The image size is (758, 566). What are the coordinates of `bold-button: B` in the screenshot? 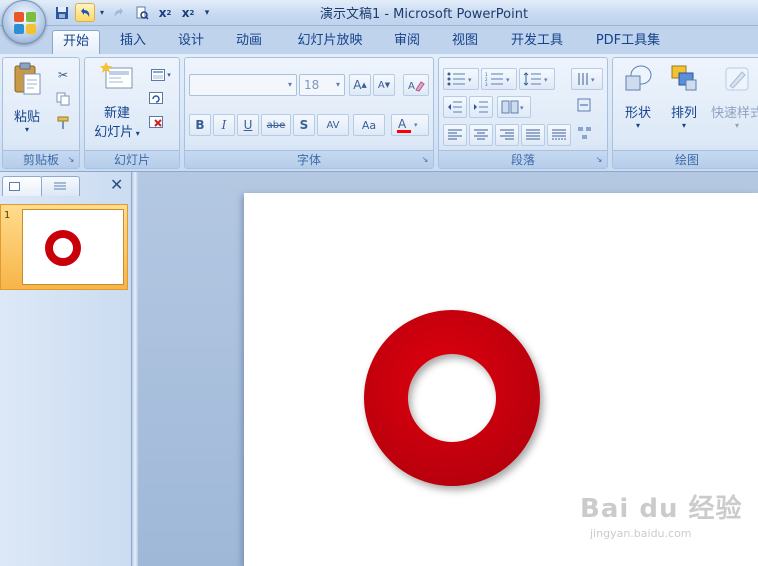 It's located at (200, 125).